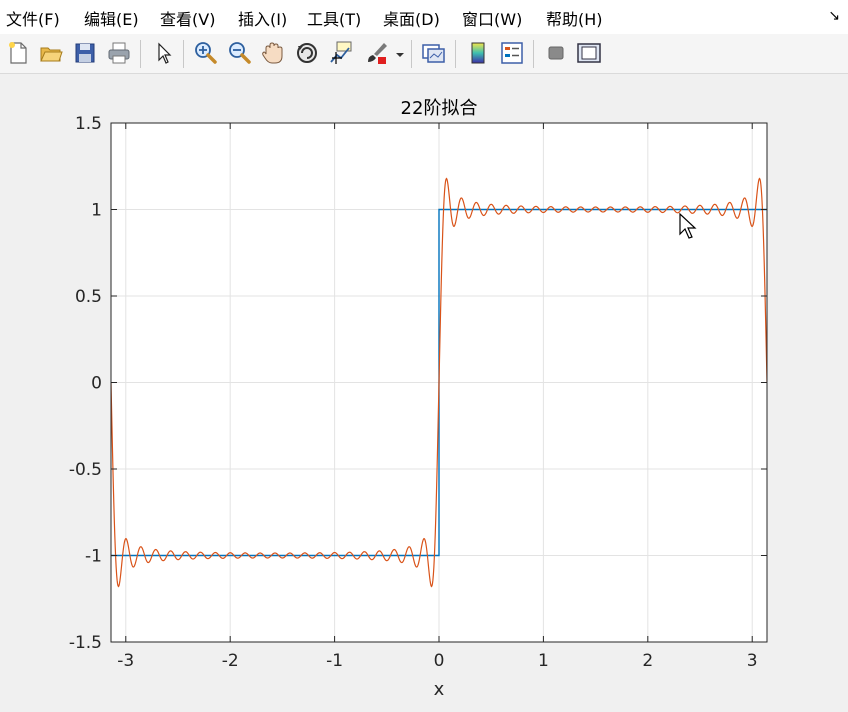  I want to click on x-tick-label: 2, so click(647, 661).